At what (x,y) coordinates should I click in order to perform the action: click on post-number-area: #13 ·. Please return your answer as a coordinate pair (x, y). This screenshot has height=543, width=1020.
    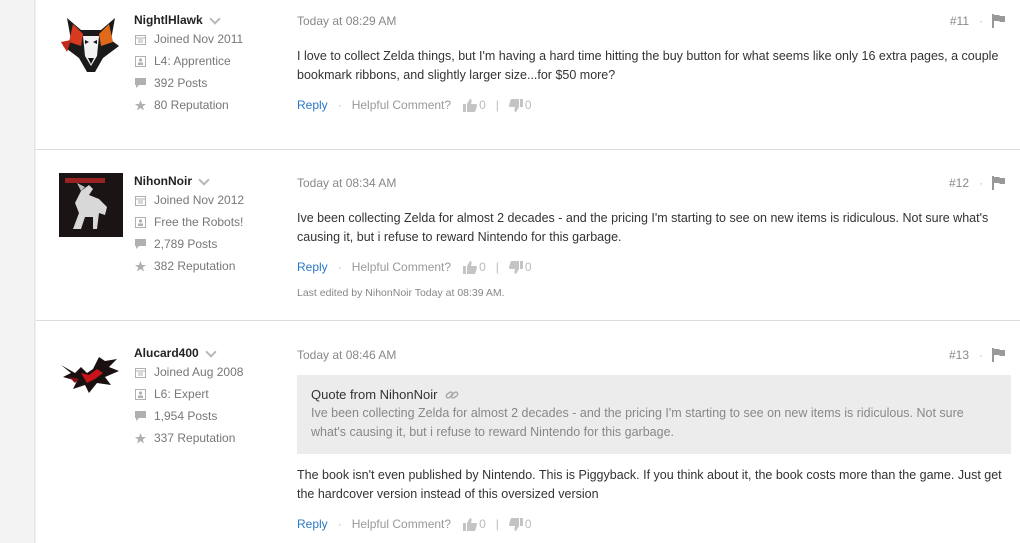
    Looking at the image, I should click on (977, 355).